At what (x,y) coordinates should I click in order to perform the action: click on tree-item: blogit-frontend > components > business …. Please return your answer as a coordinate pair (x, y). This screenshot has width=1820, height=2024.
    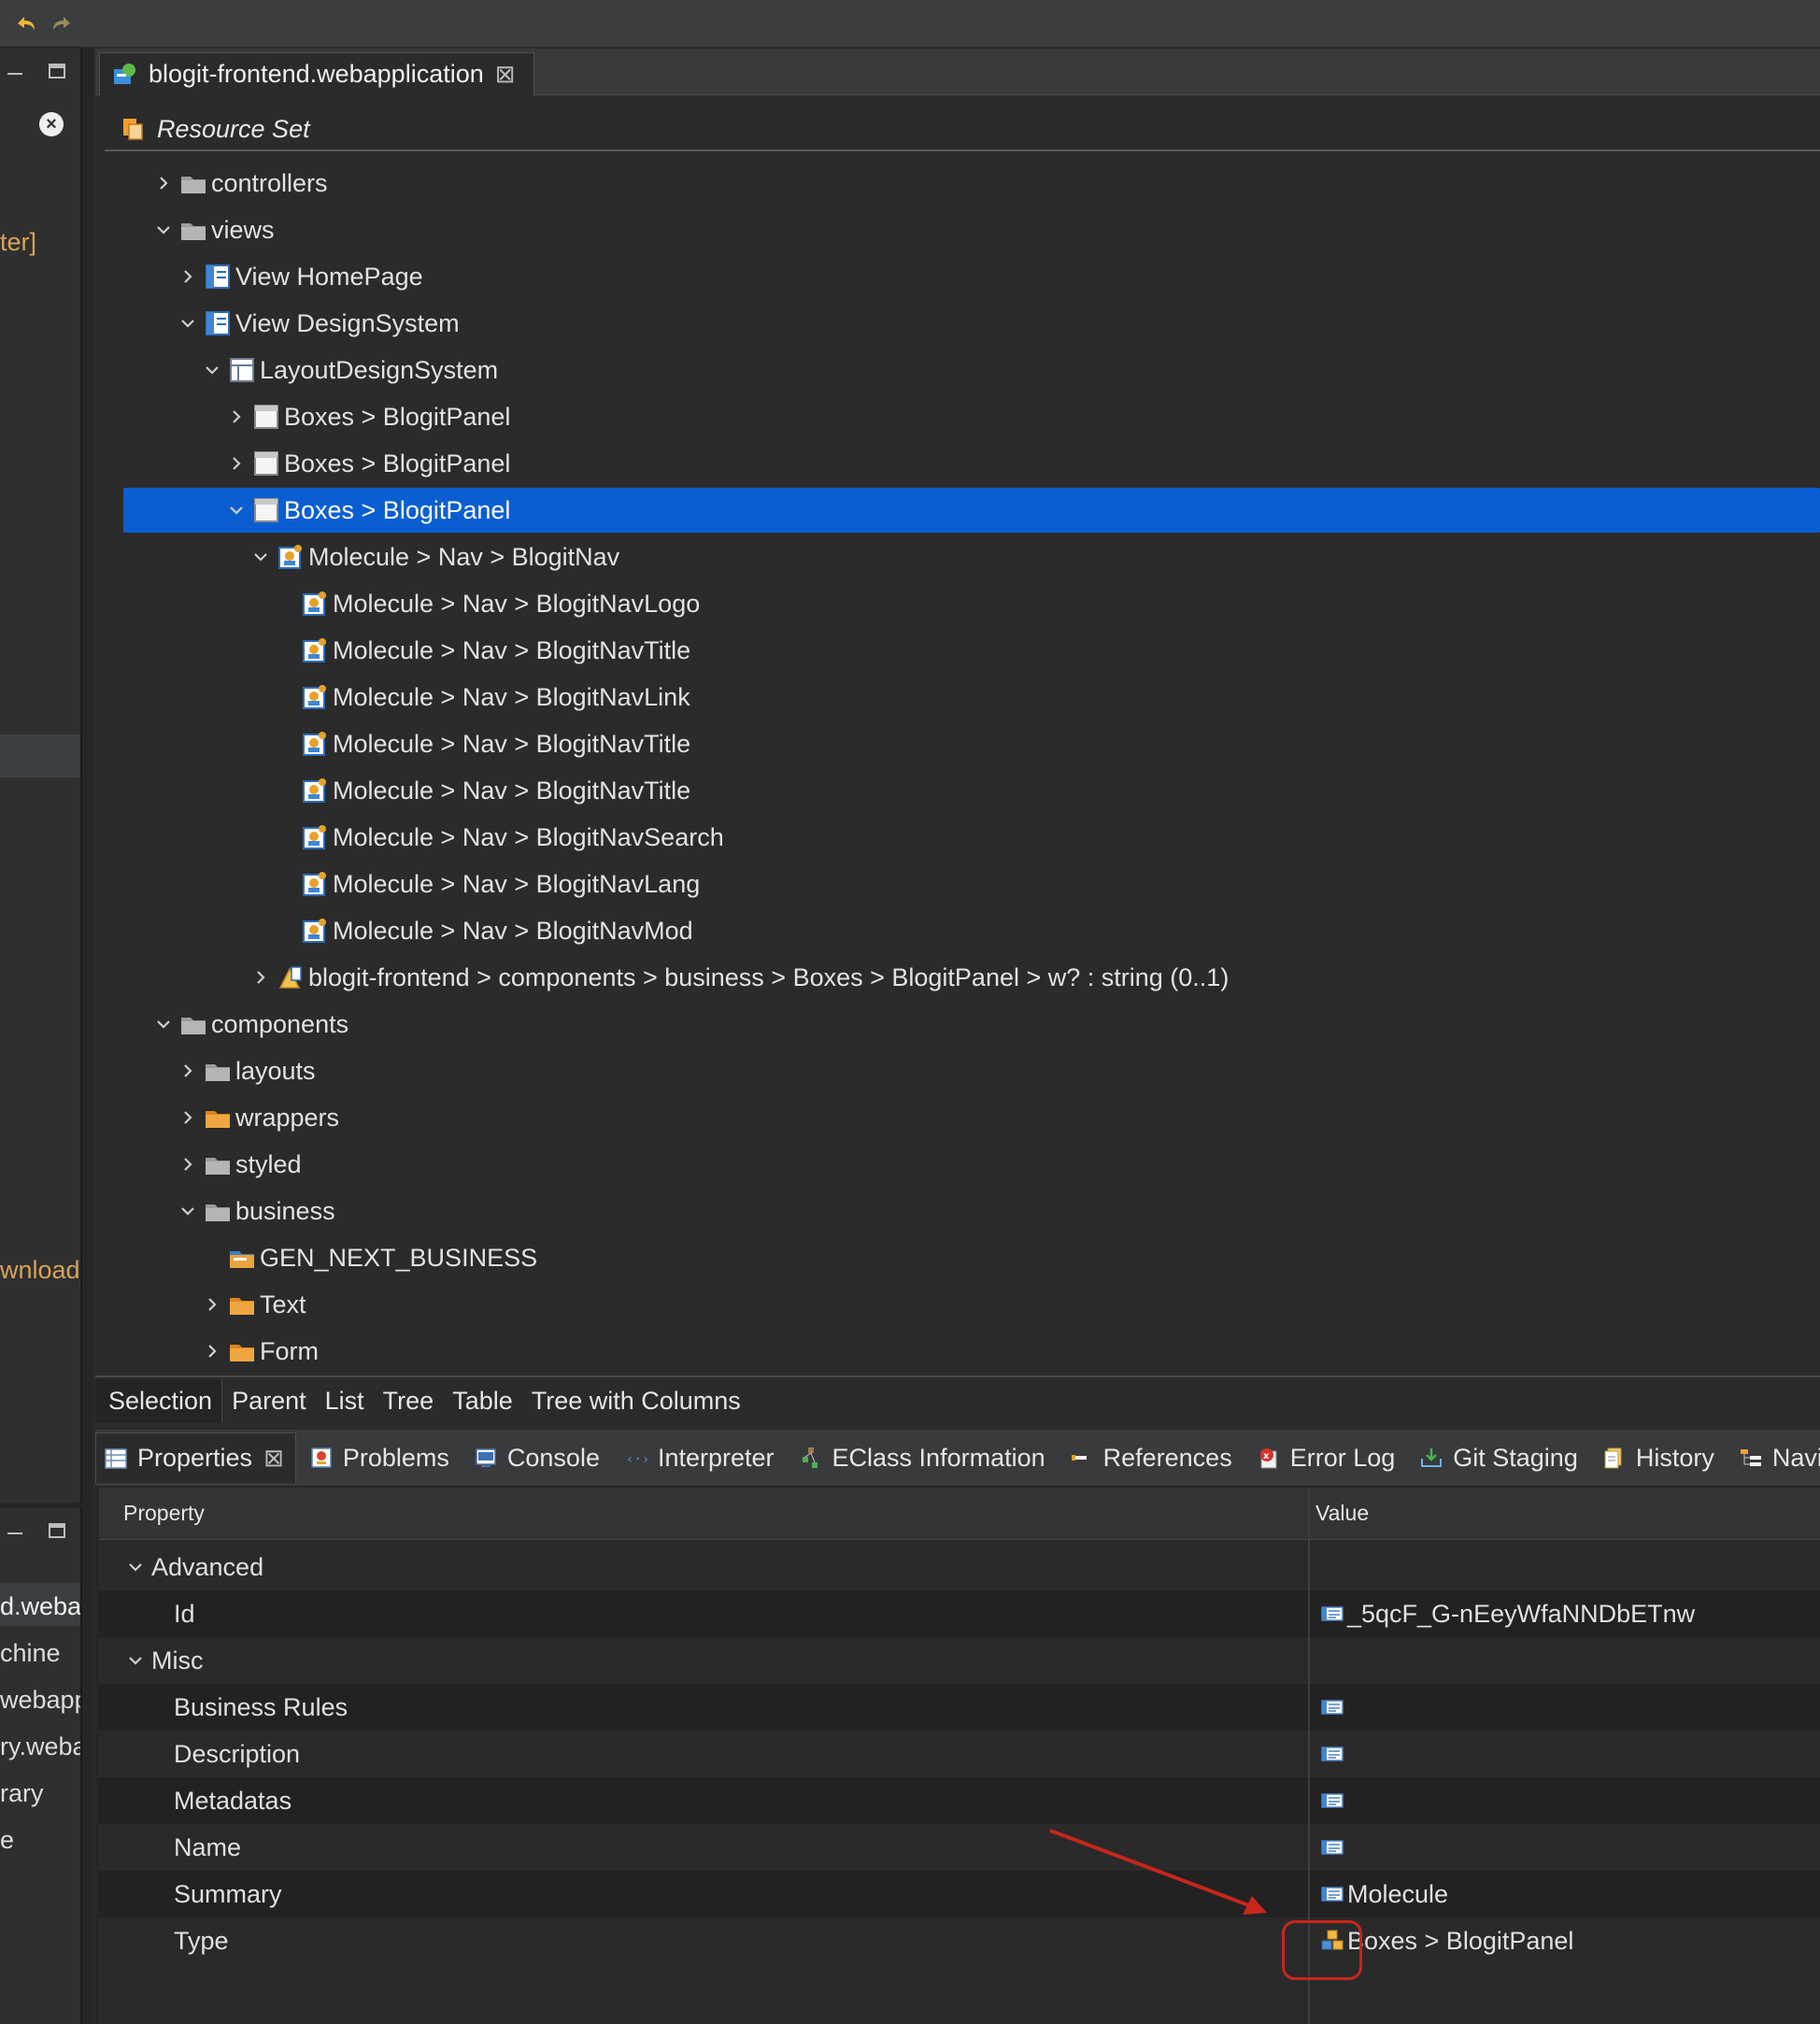
    Looking at the image, I should click on (972, 977).